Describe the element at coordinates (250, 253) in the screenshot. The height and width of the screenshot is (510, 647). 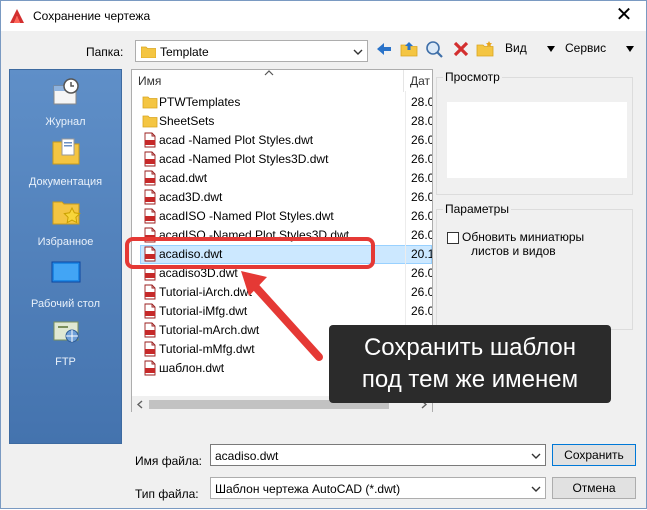
I see `selection-highlight-frame` at that location.